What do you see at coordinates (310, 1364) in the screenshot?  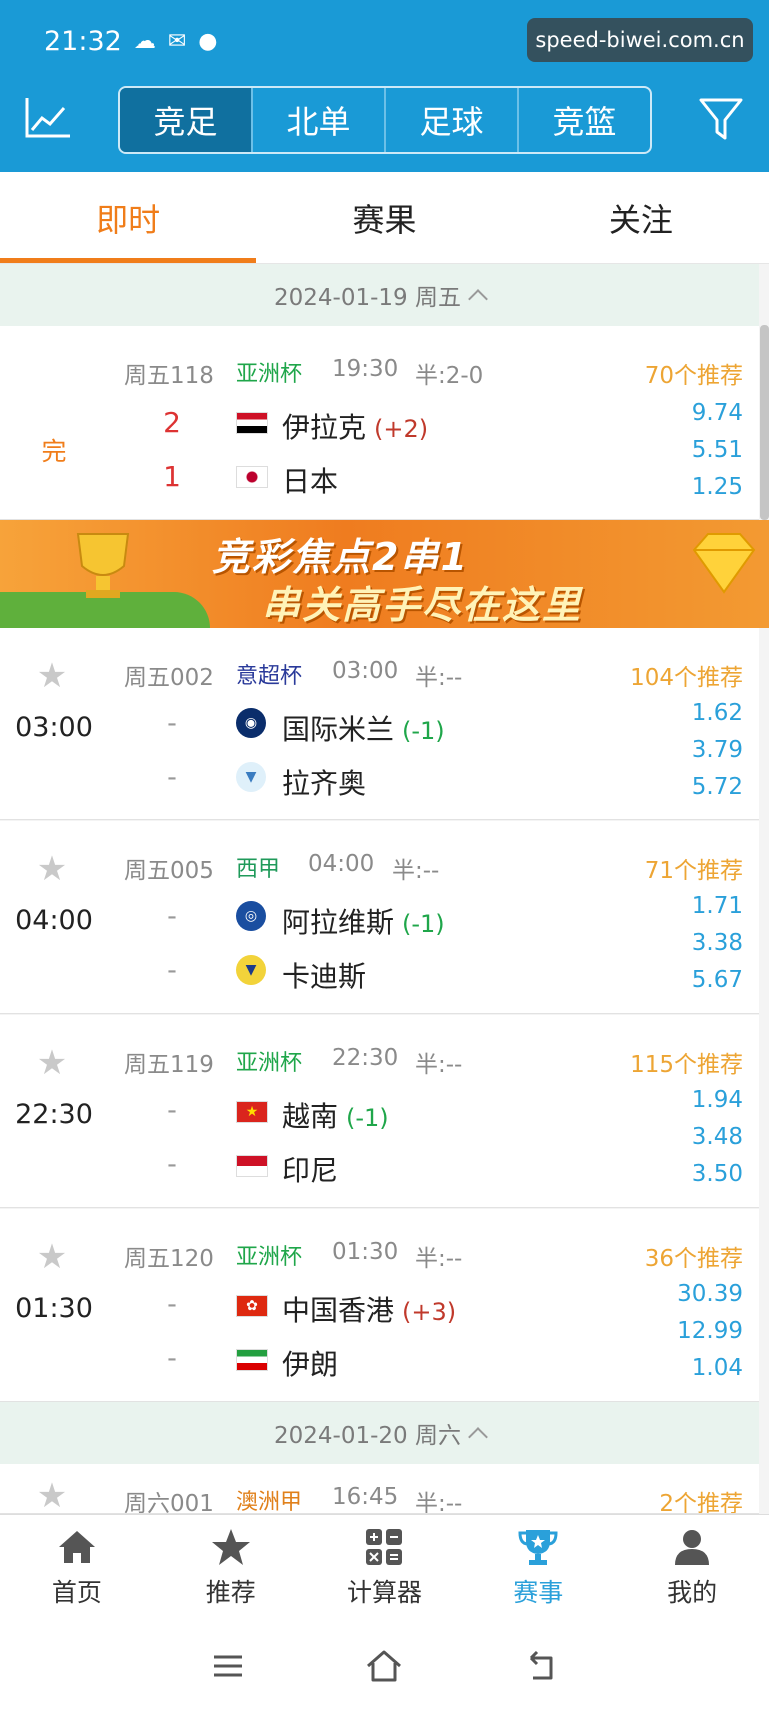 I see `away-team: 伊朗` at bounding box center [310, 1364].